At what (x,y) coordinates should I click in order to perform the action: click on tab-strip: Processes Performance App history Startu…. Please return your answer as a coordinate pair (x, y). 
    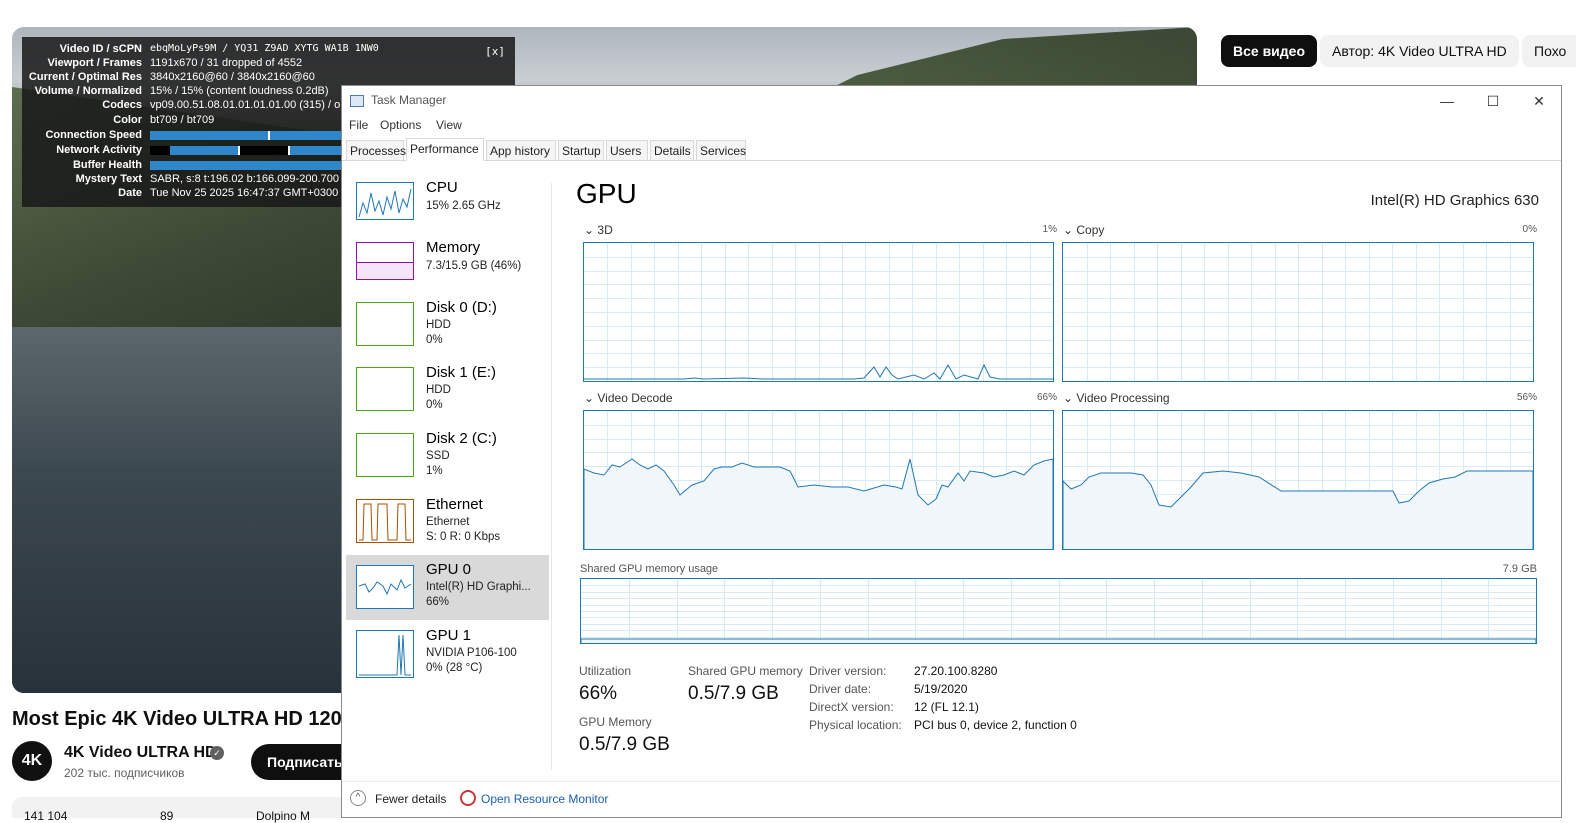
    Looking at the image, I should click on (951, 149).